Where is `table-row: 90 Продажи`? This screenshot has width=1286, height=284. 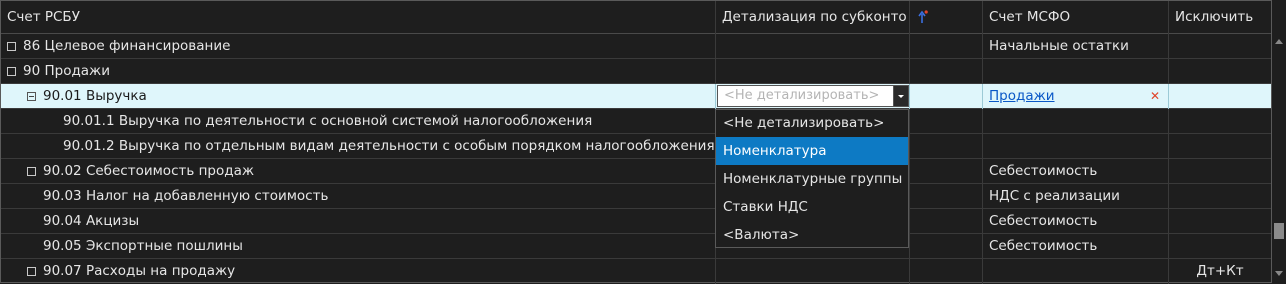
table-row: 90 Продажи is located at coordinates (636, 71).